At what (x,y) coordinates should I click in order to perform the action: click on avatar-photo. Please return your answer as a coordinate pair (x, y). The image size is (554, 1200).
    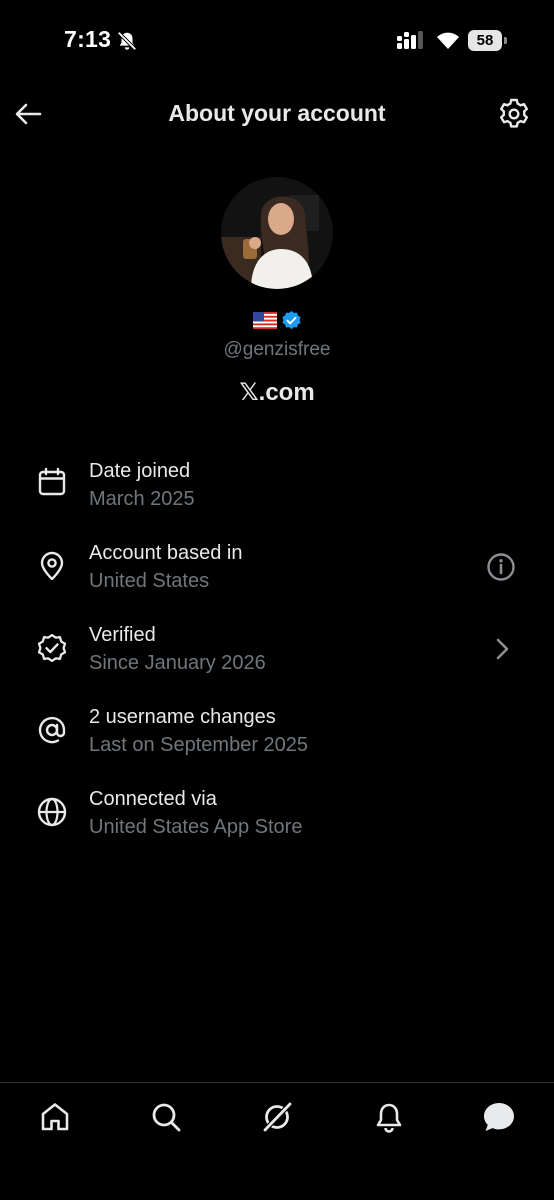
    Looking at the image, I should click on (277, 233).